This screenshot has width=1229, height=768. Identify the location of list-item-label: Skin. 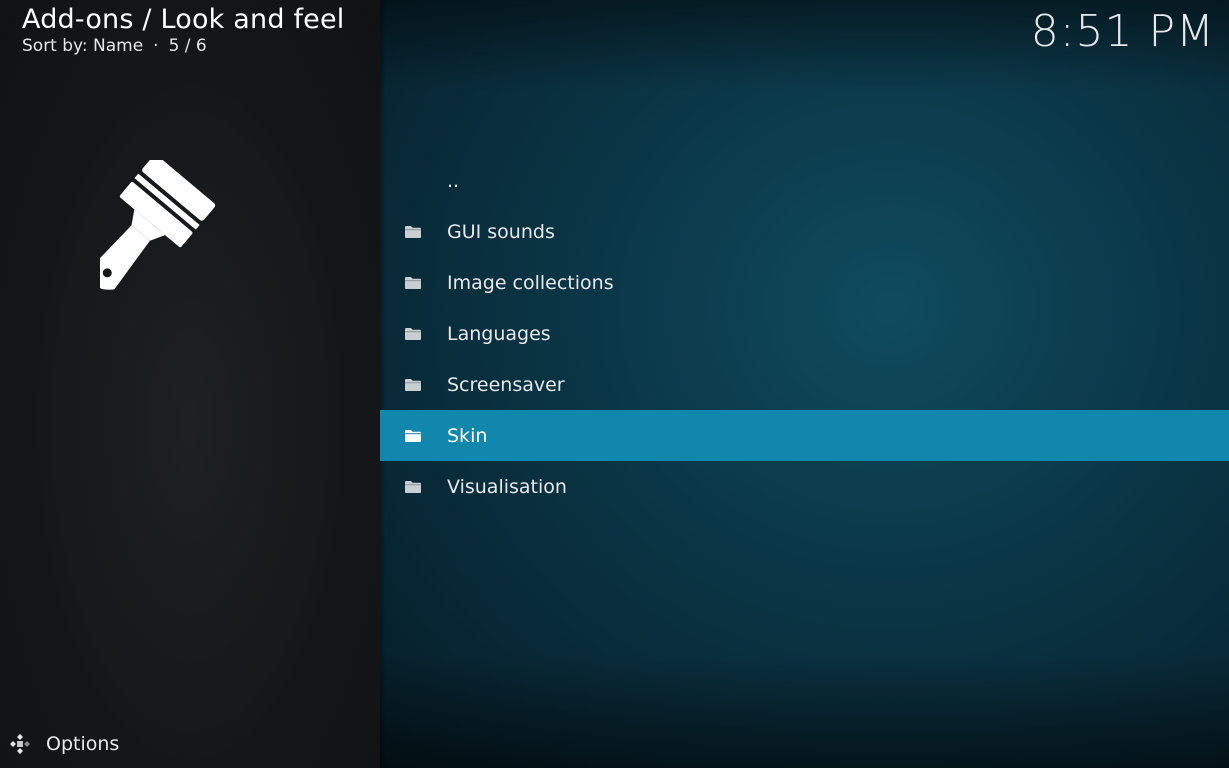
(467, 435).